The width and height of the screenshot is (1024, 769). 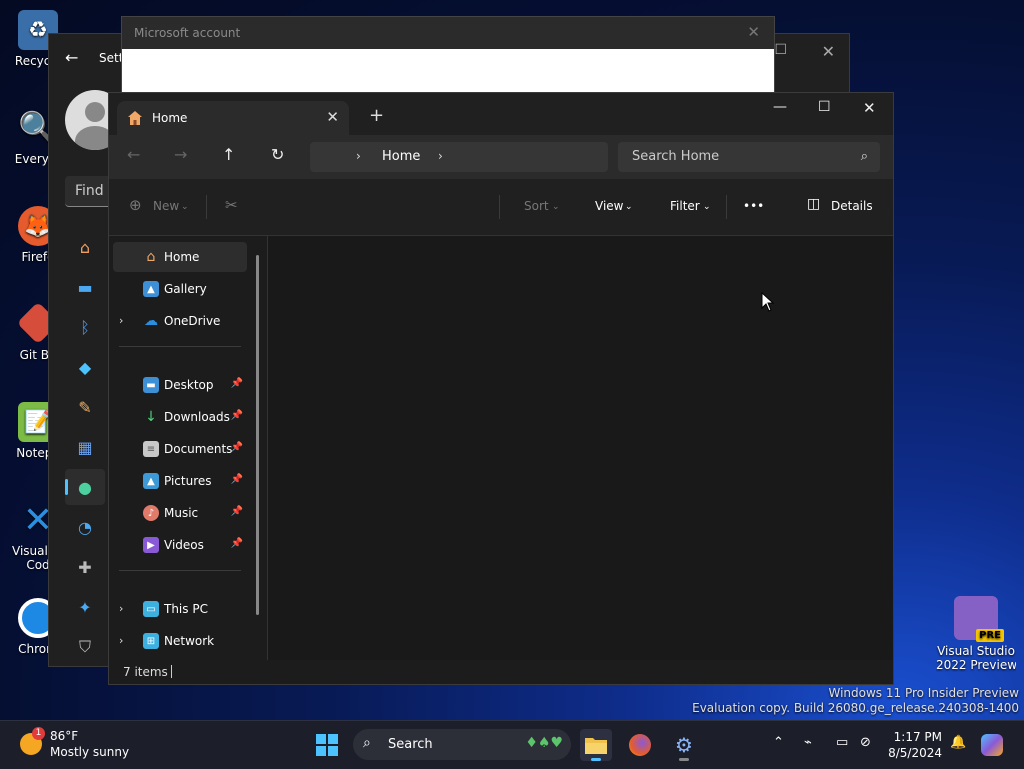 I want to click on nav-item-documents: ≡ Documents 📌, so click(x=180, y=449).